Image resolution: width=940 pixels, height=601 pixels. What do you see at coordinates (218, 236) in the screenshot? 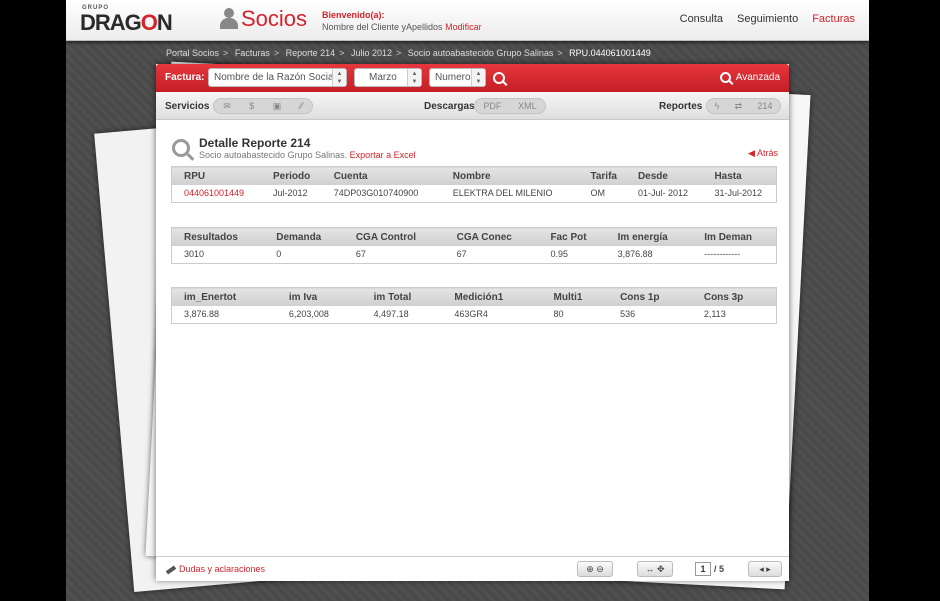
I see `col-header: Resultados` at bounding box center [218, 236].